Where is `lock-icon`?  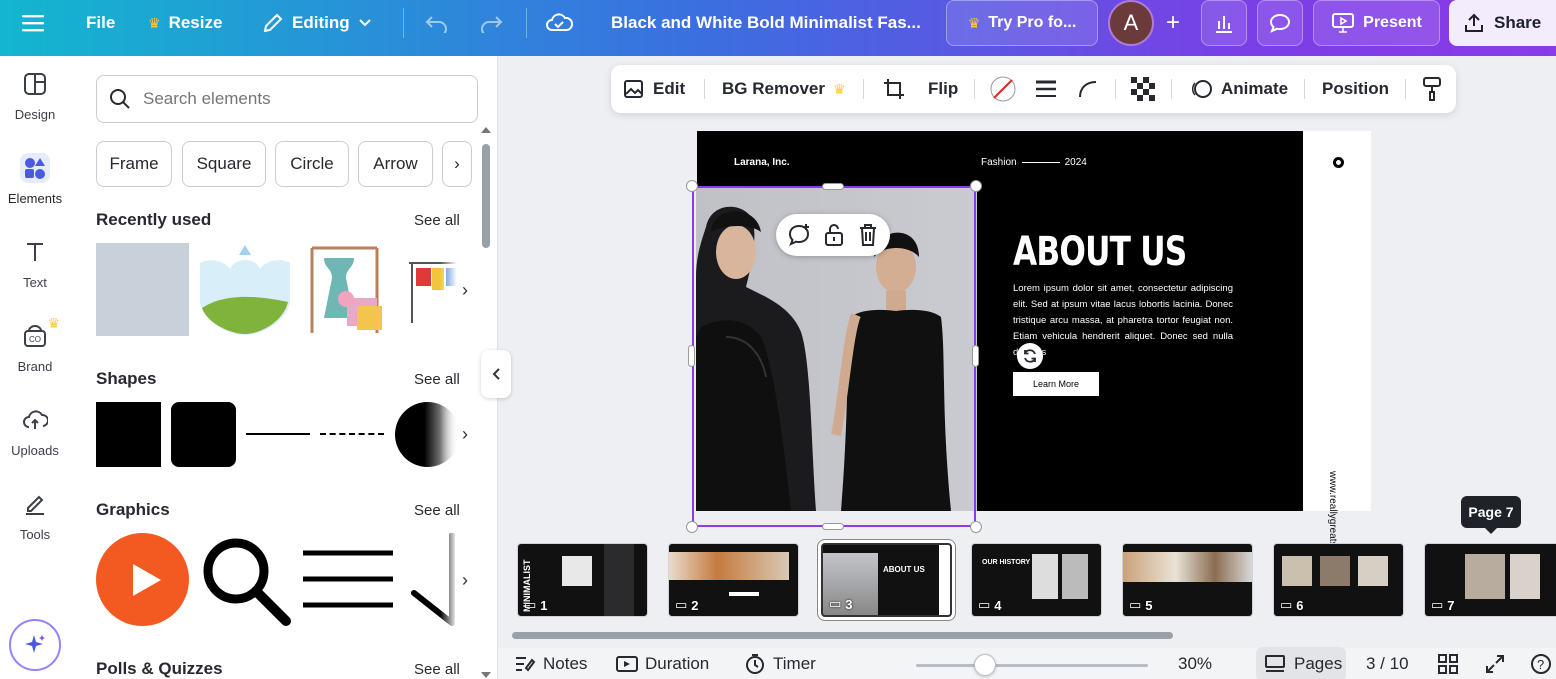 lock-icon is located at coordinates (834, 235).